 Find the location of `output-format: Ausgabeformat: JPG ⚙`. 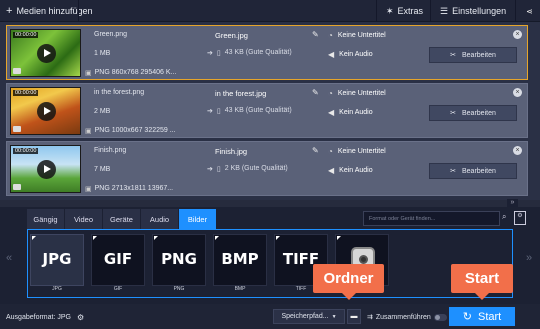

output-format: Ausgabeformat: JPG ⚙ is located at coordinates (45, 317).